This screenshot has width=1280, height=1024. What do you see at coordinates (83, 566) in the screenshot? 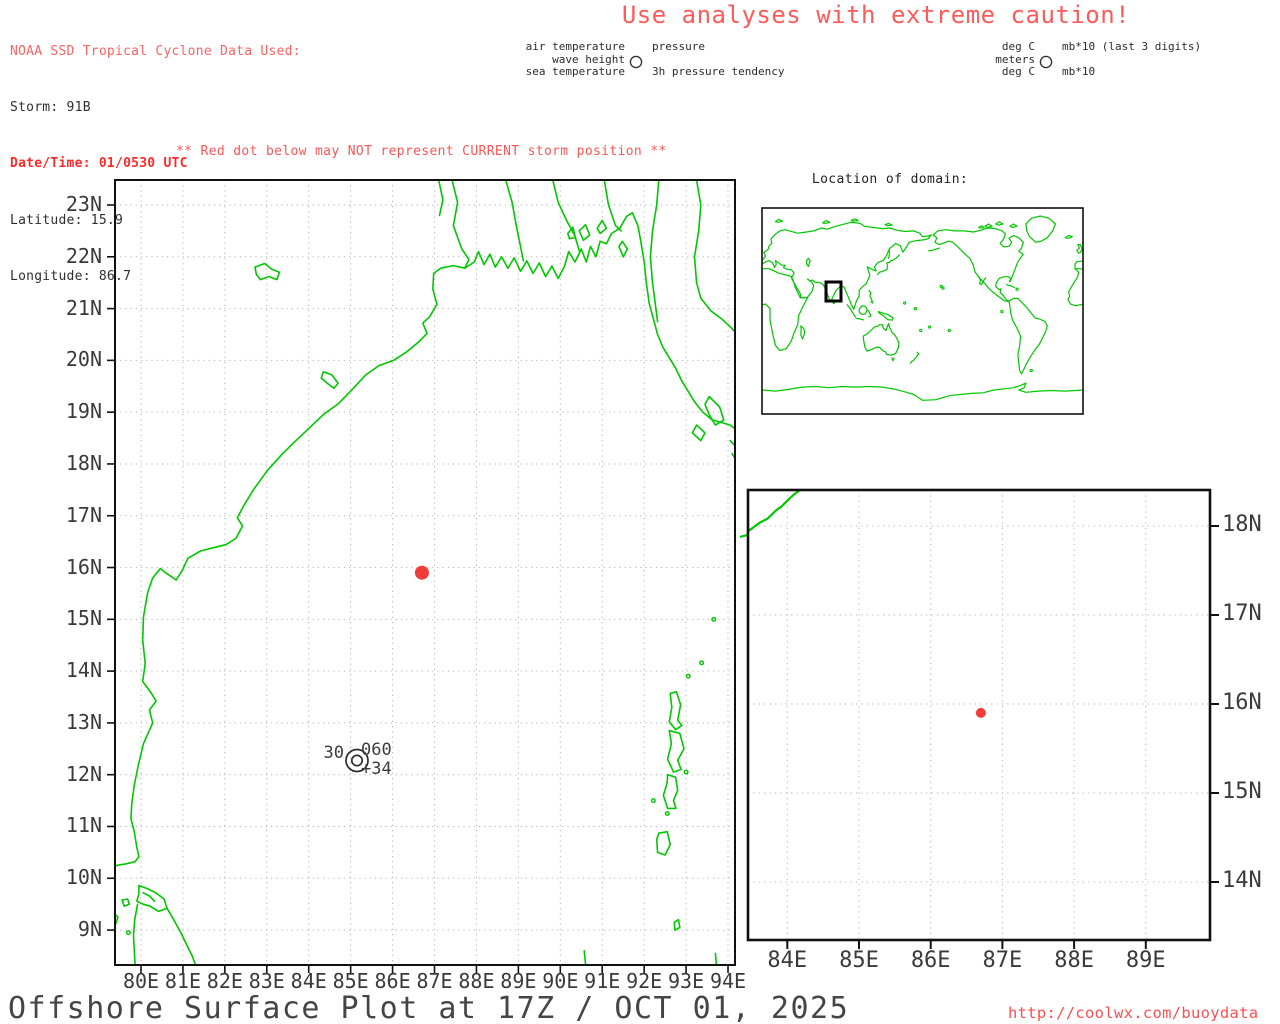
I see `main-map-lat-label: 16N` at bounding box center [83, 566].